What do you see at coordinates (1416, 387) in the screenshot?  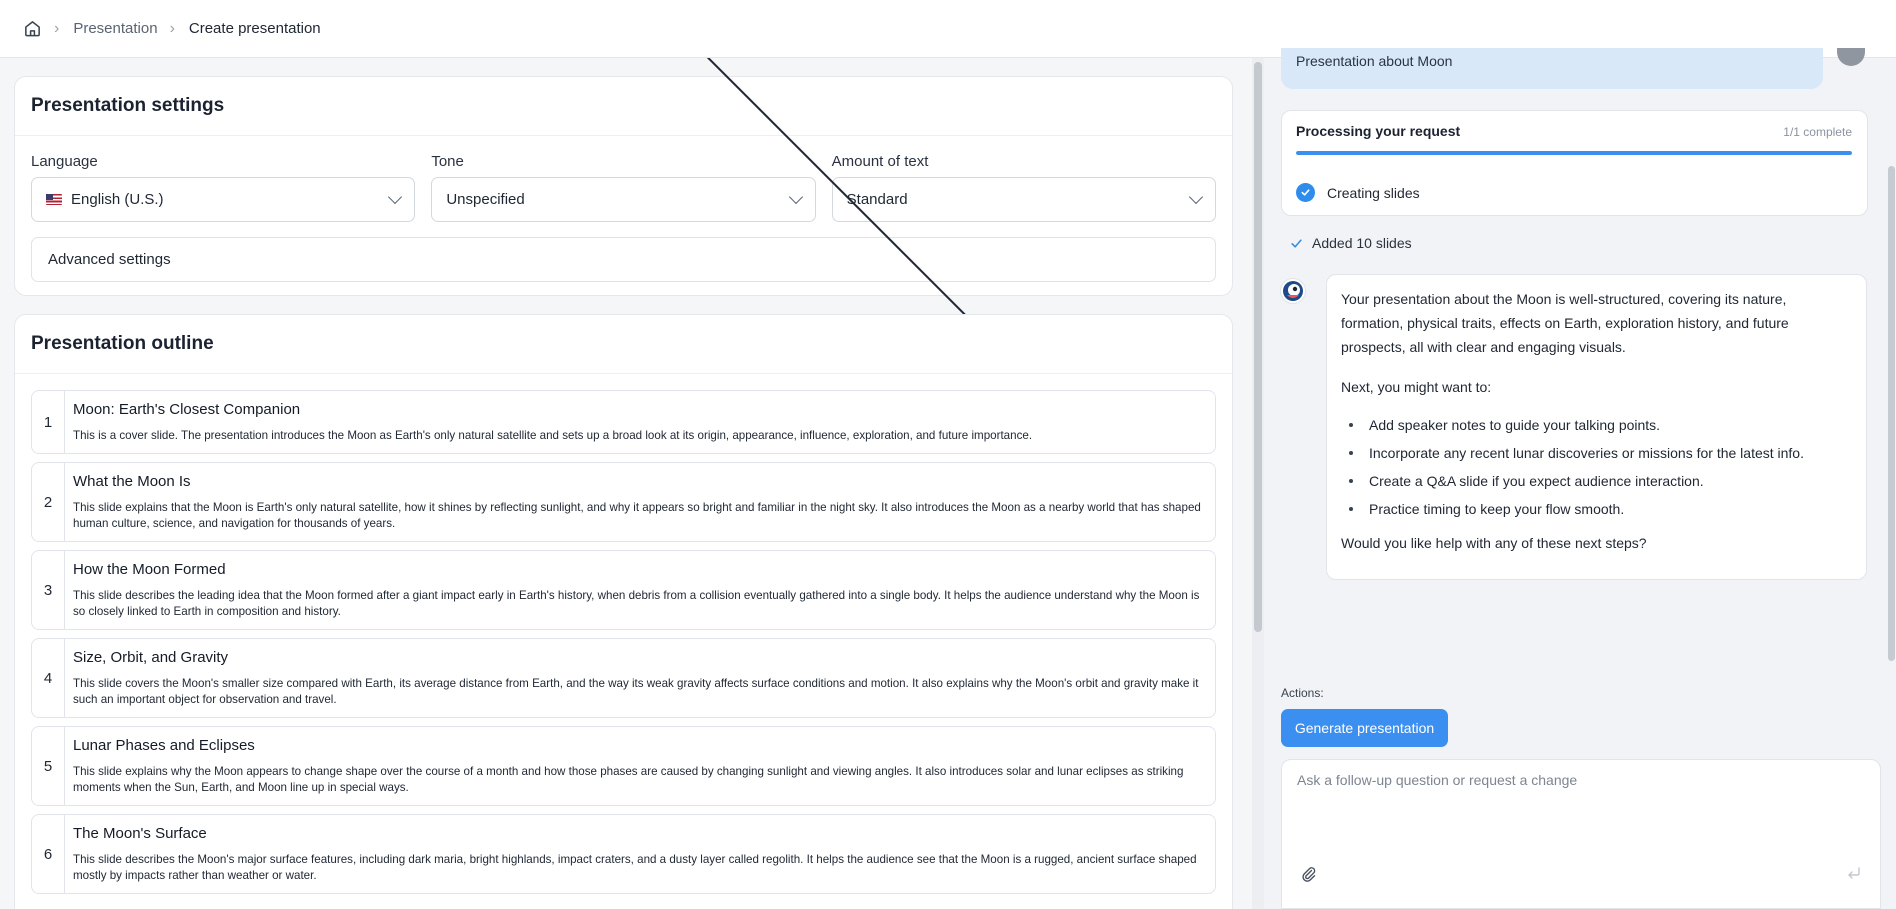 I see `assistant-paragraph: Next, you might want to:` at bounding box center [1416, 387].